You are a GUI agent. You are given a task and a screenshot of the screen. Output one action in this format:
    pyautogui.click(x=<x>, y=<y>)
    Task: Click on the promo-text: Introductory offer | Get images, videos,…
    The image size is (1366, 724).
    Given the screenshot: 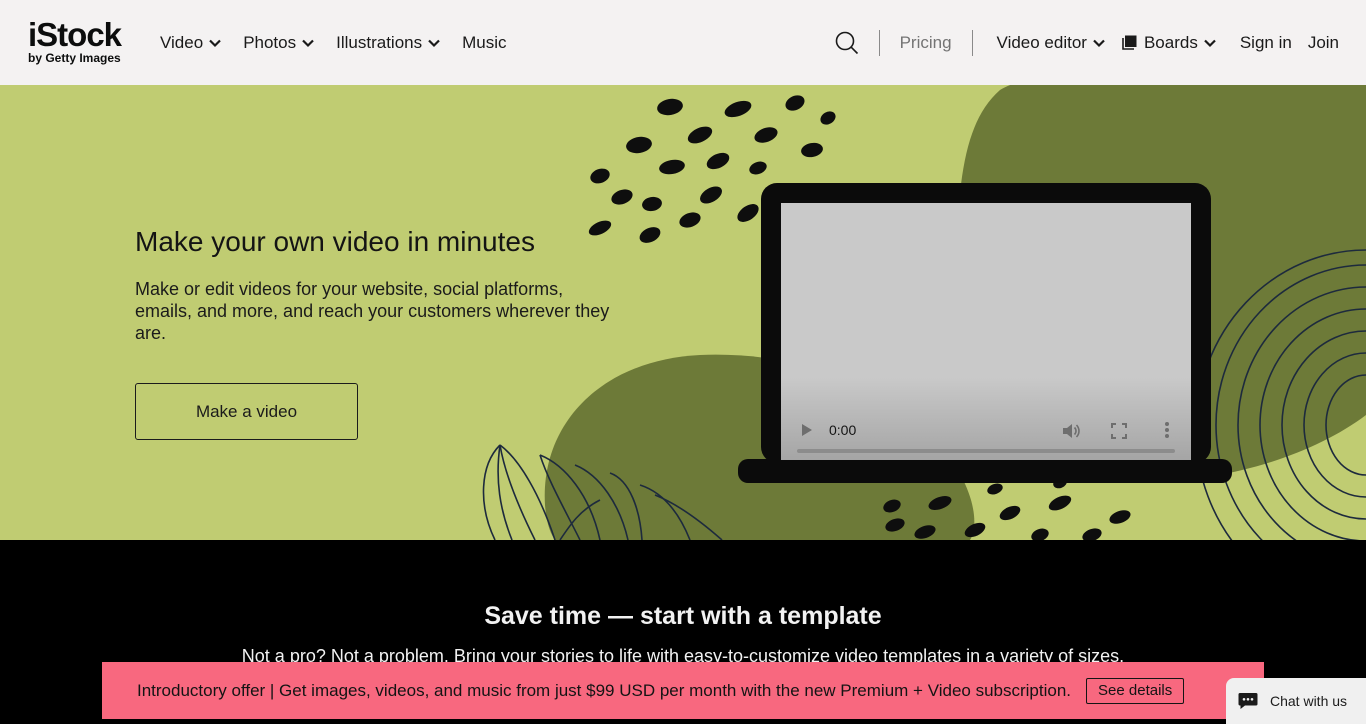 What is the action you would take?
    pyautogui.click(x=604, y=690)
    